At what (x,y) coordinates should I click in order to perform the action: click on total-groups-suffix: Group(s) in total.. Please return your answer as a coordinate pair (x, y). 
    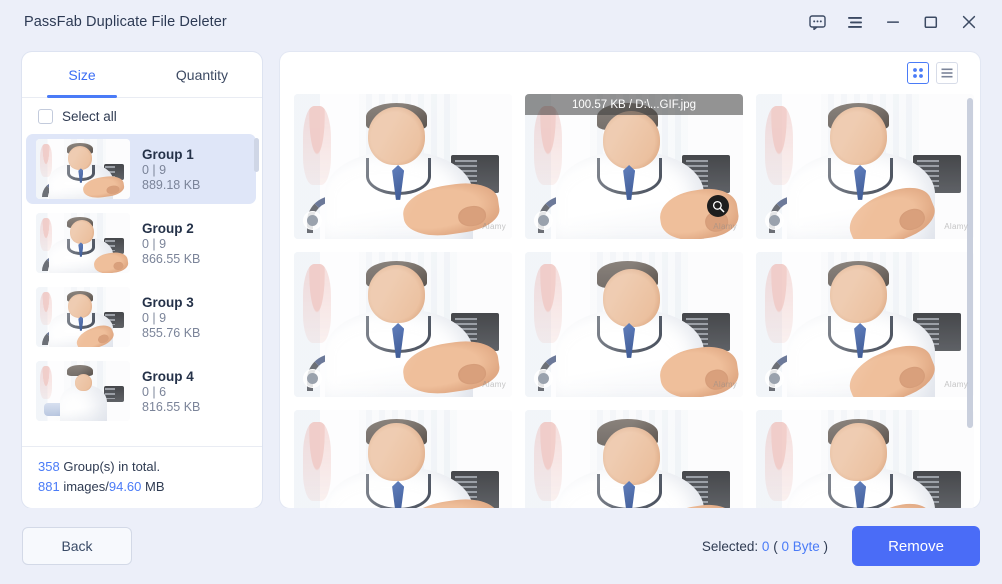
    Looking at the image, I should click on (112, 466).